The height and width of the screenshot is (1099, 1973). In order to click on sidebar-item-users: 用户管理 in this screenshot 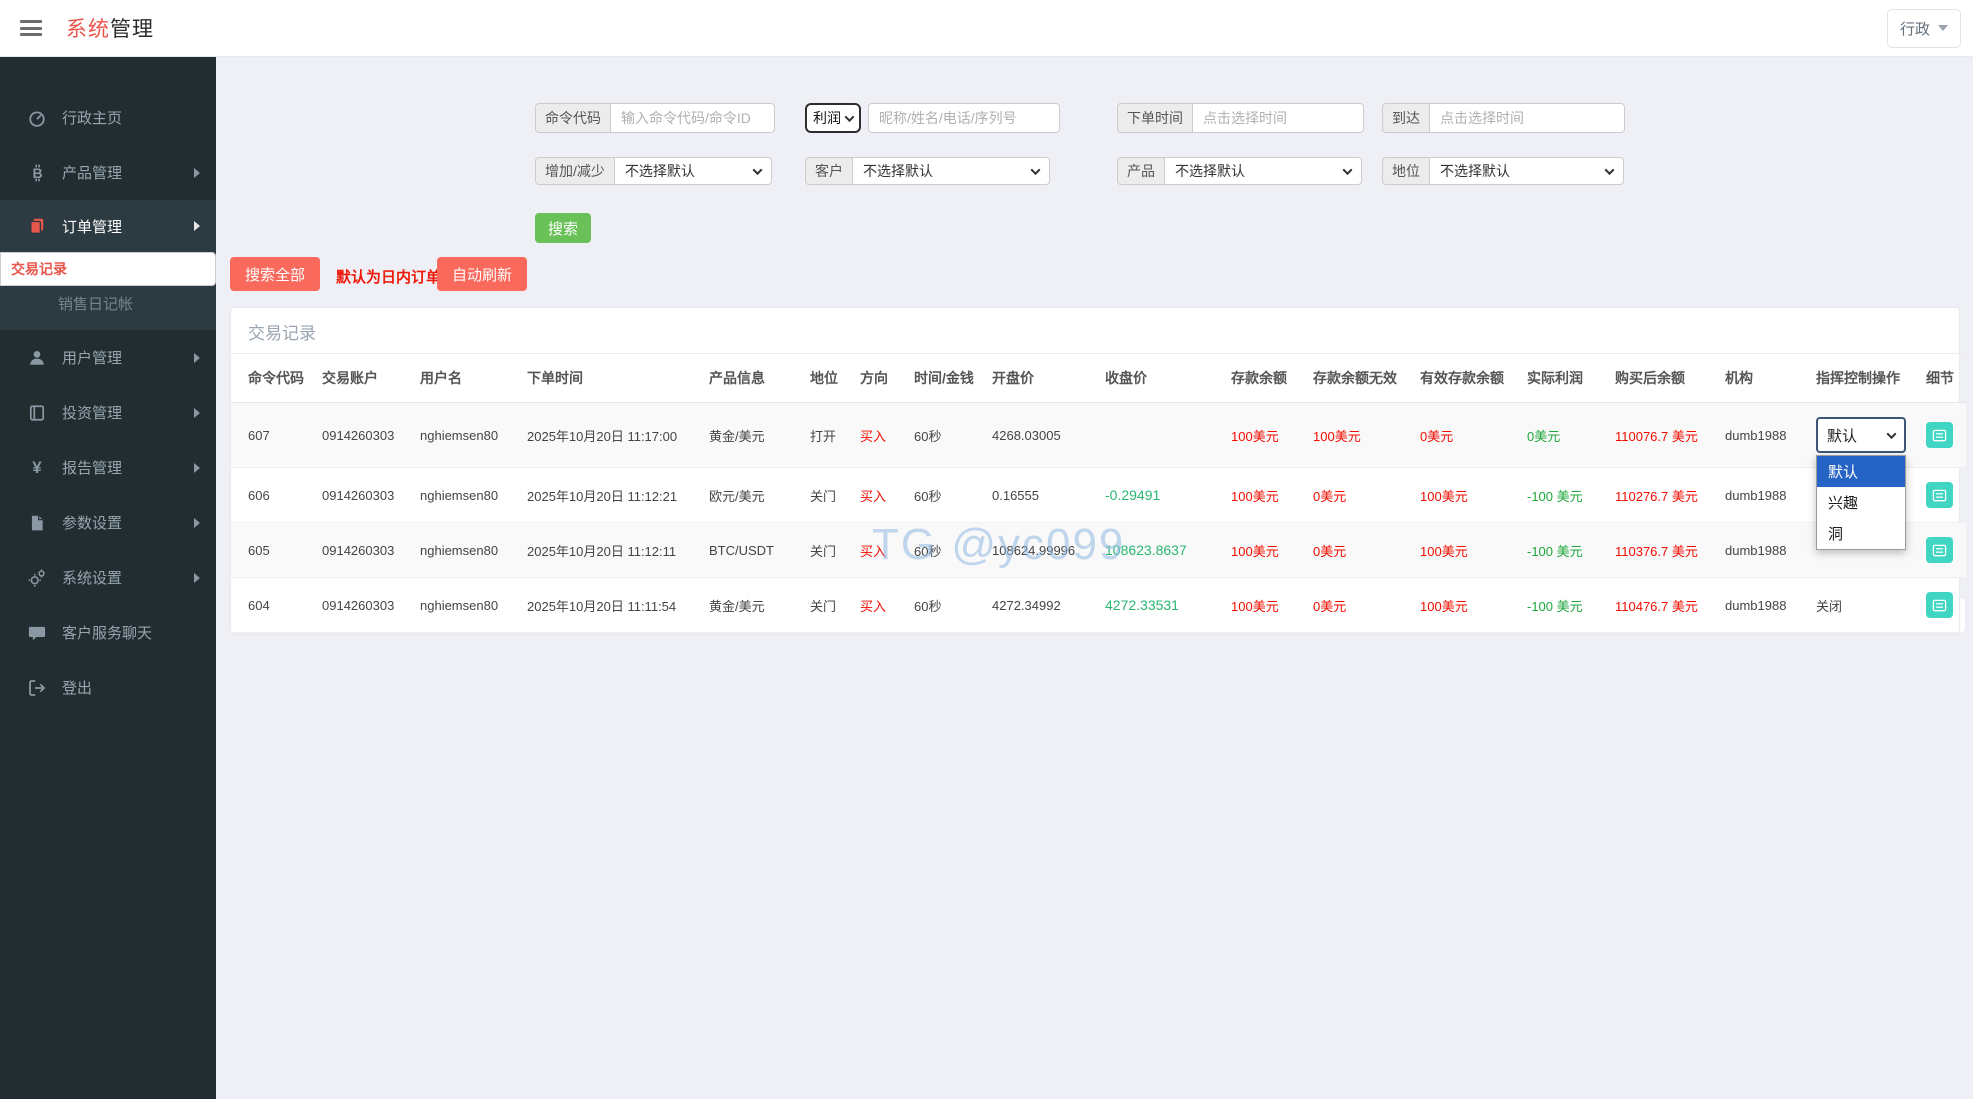, I will do `click(108, 357)`.